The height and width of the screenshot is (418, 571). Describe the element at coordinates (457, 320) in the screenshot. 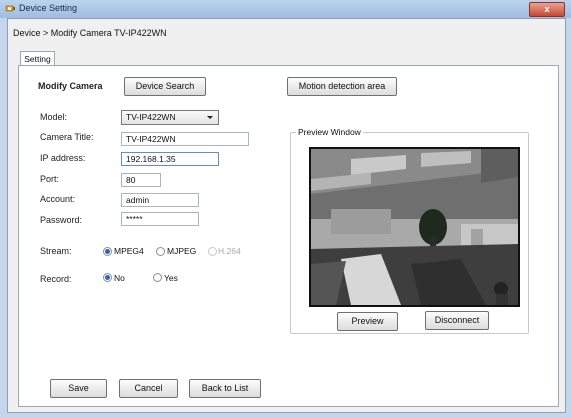

I see `disconnect-button: Disconnect` at that location.